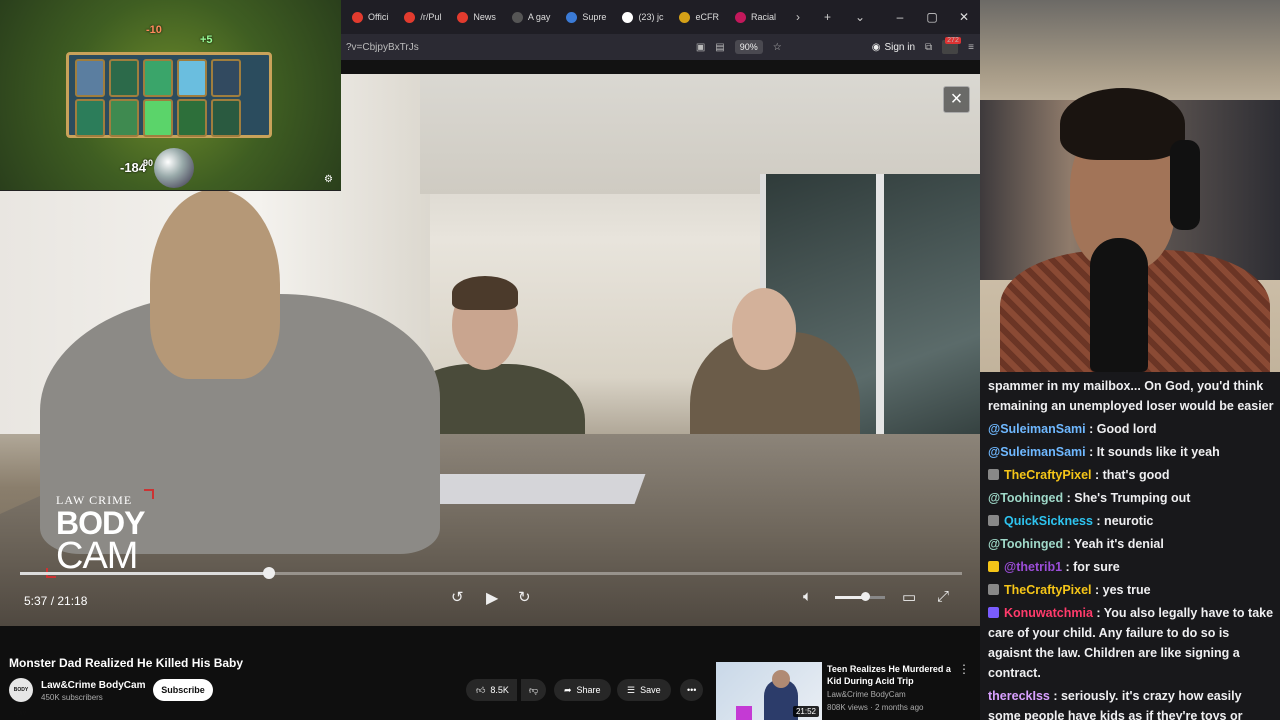 Image resolution: width=1280 pixels, height=720 pixels. Describe the element at coordinates (174, 168) in the screenshot. I see `game-orb` at that location.